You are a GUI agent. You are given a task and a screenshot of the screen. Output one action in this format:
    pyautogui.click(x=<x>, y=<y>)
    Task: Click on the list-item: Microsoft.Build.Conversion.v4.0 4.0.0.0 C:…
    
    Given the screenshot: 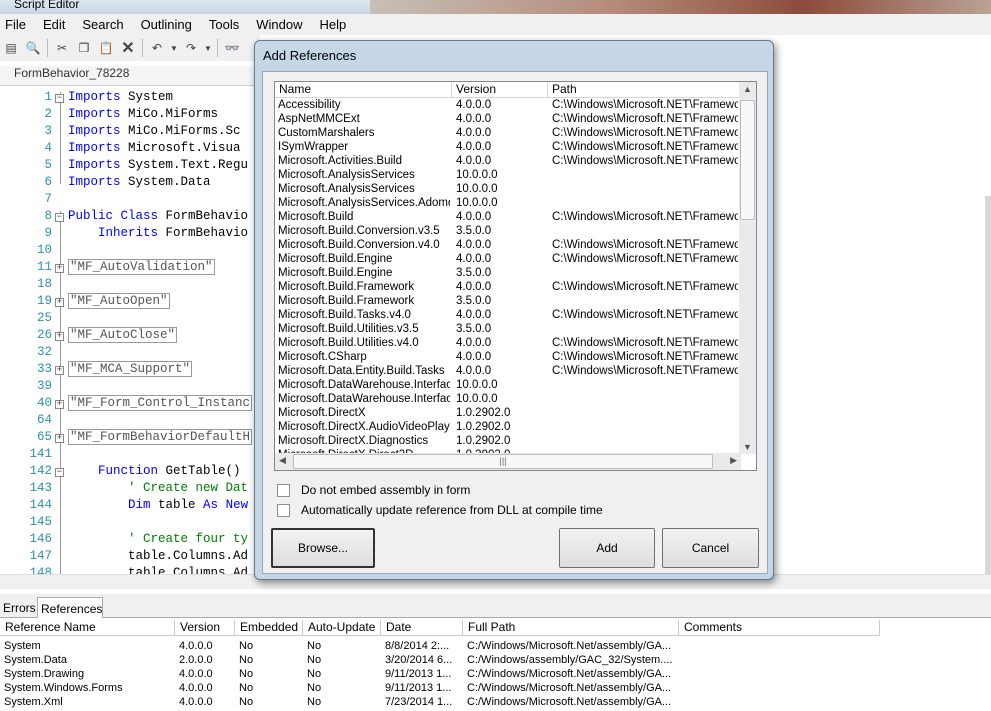 What is the action you would take?
    pyautogui.click(x=508, y=246)
    